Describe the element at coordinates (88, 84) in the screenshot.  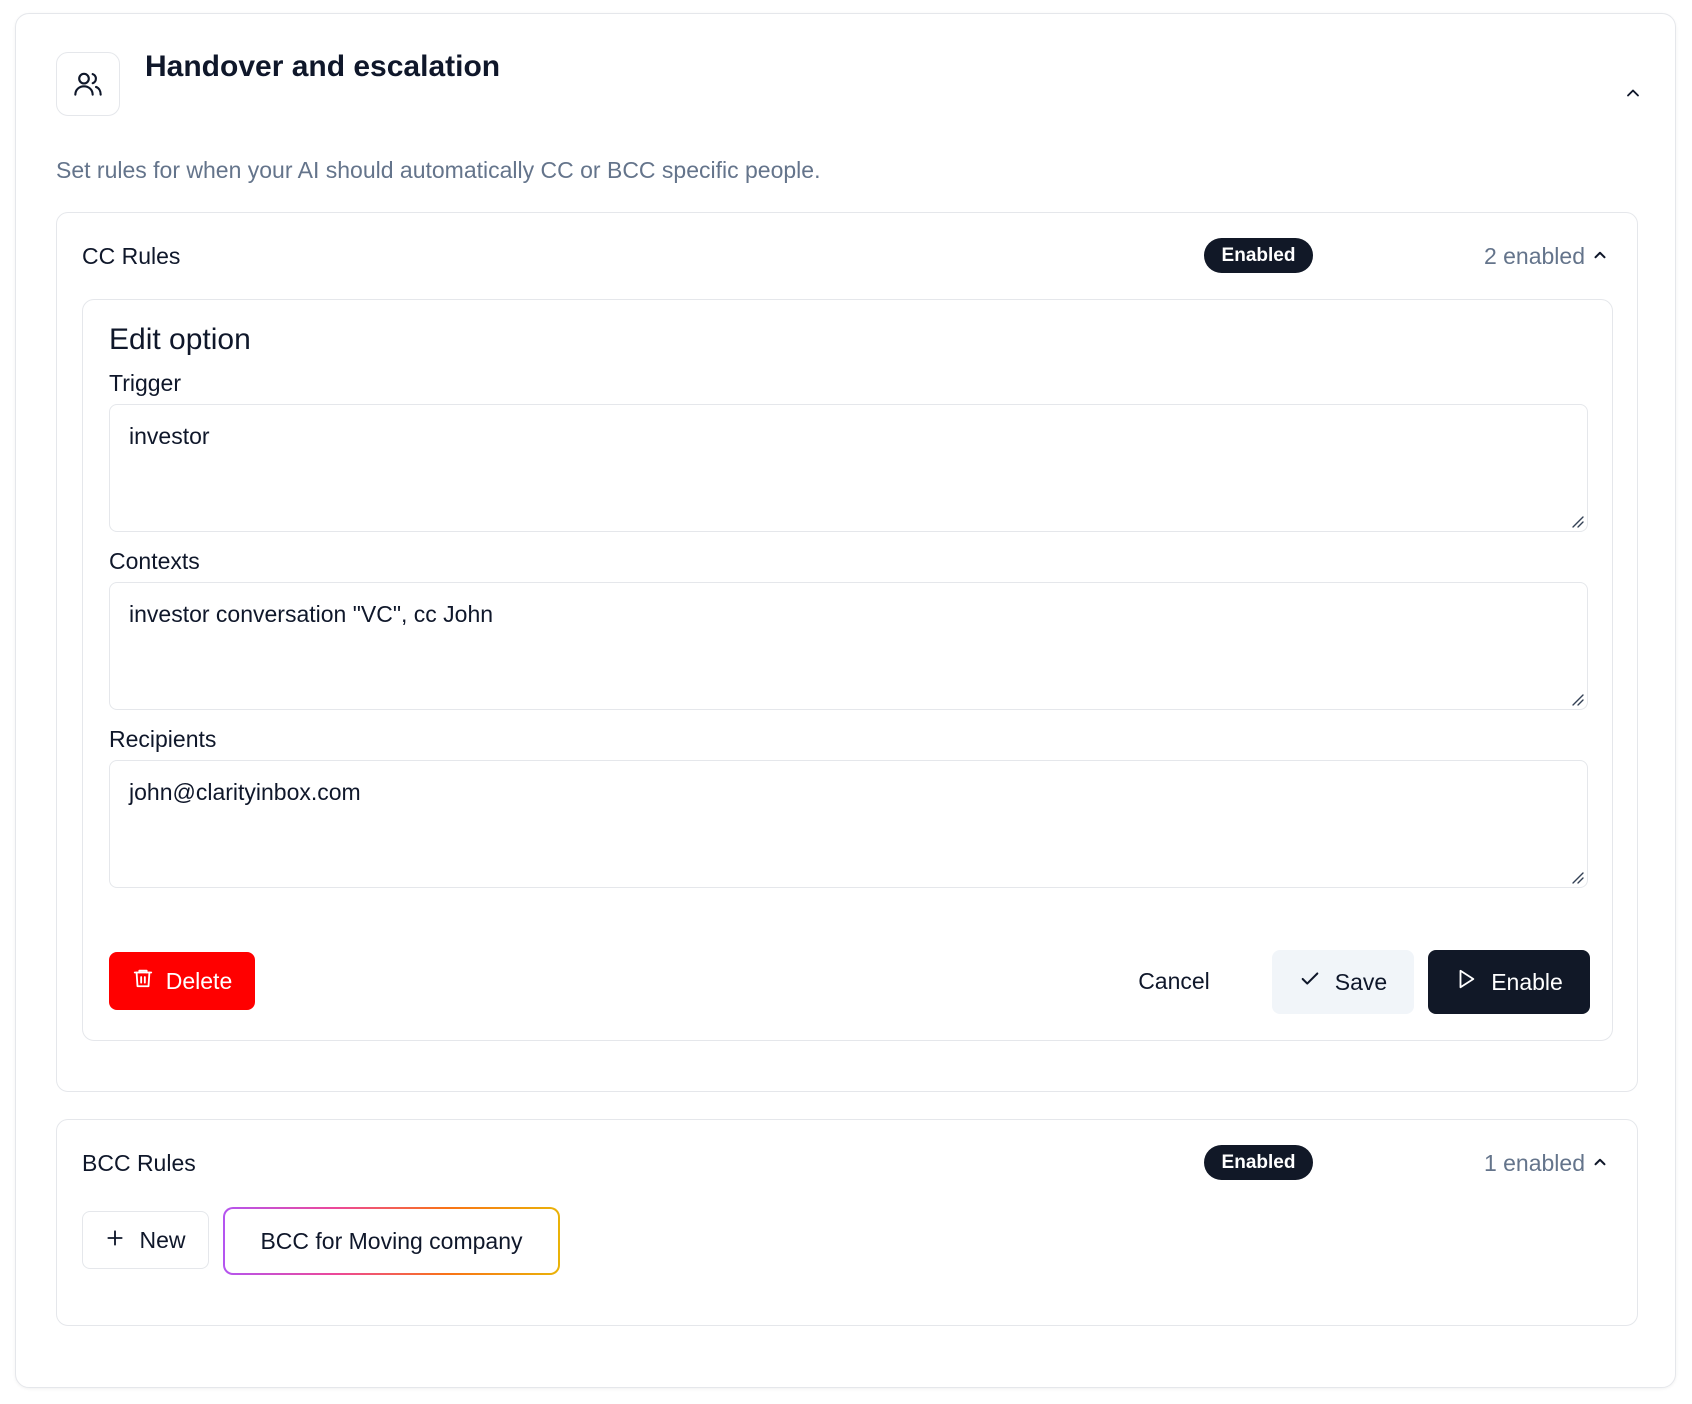
I see `users-icon` at that location.